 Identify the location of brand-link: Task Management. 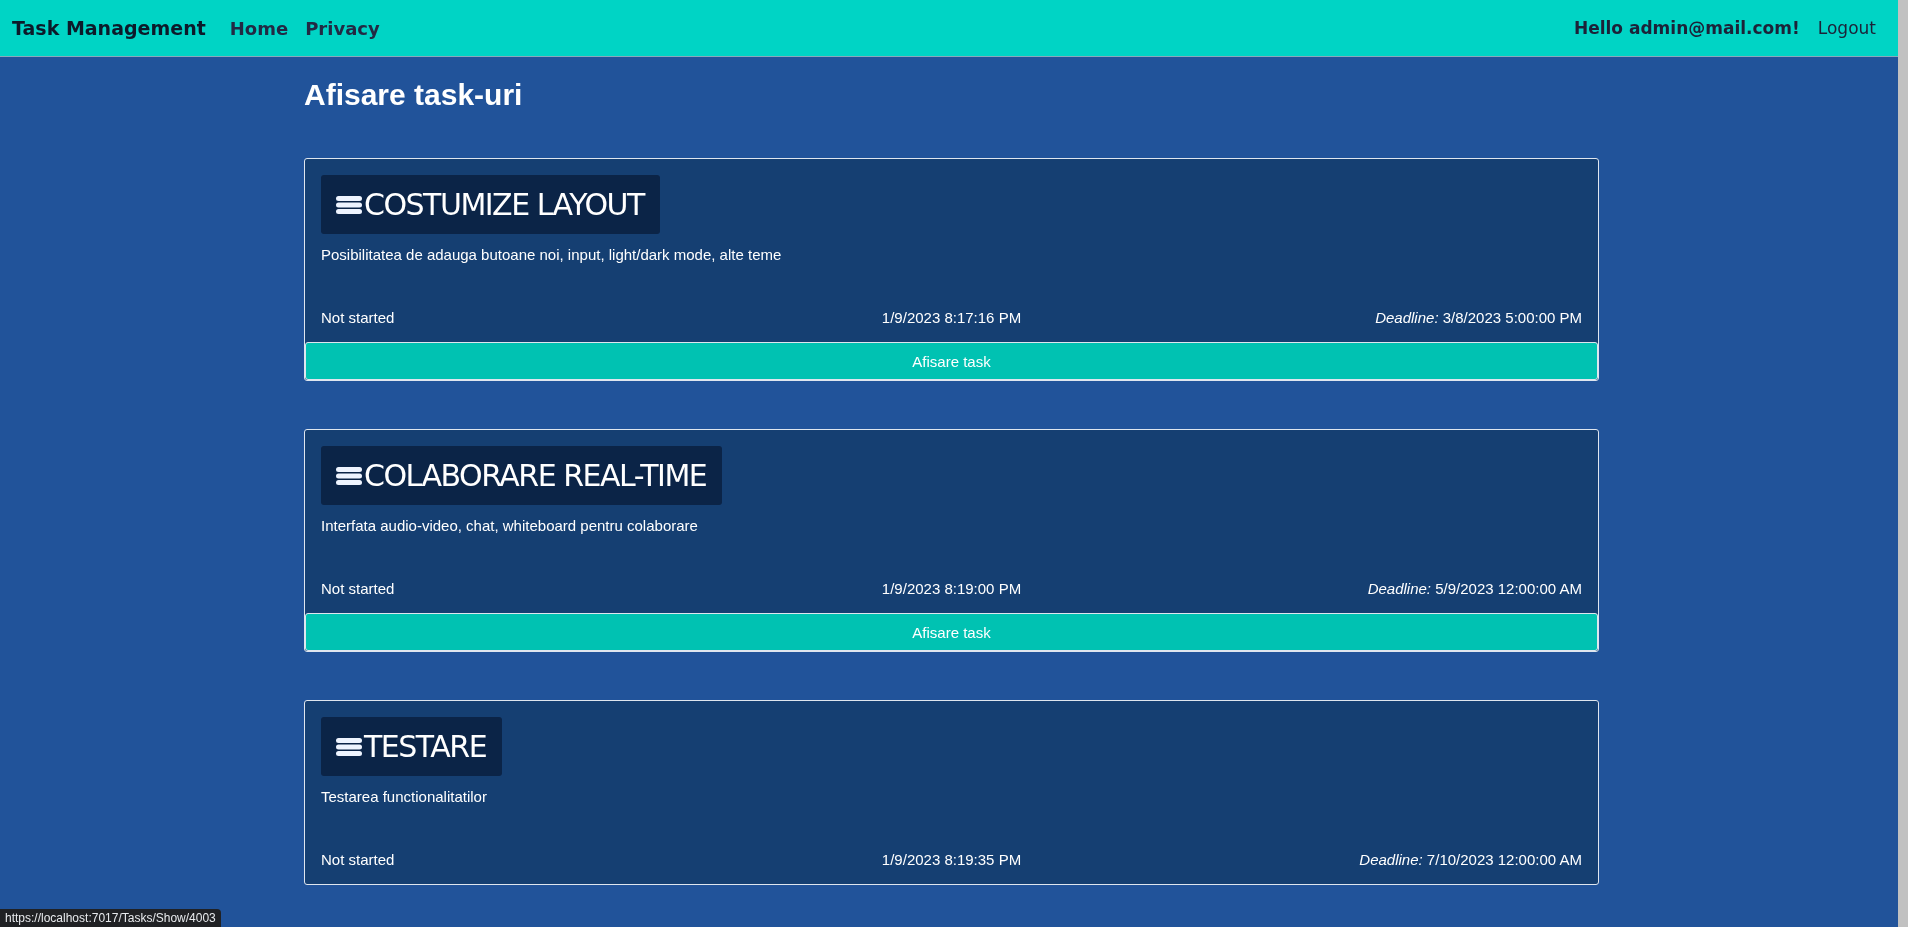
(109, 28).